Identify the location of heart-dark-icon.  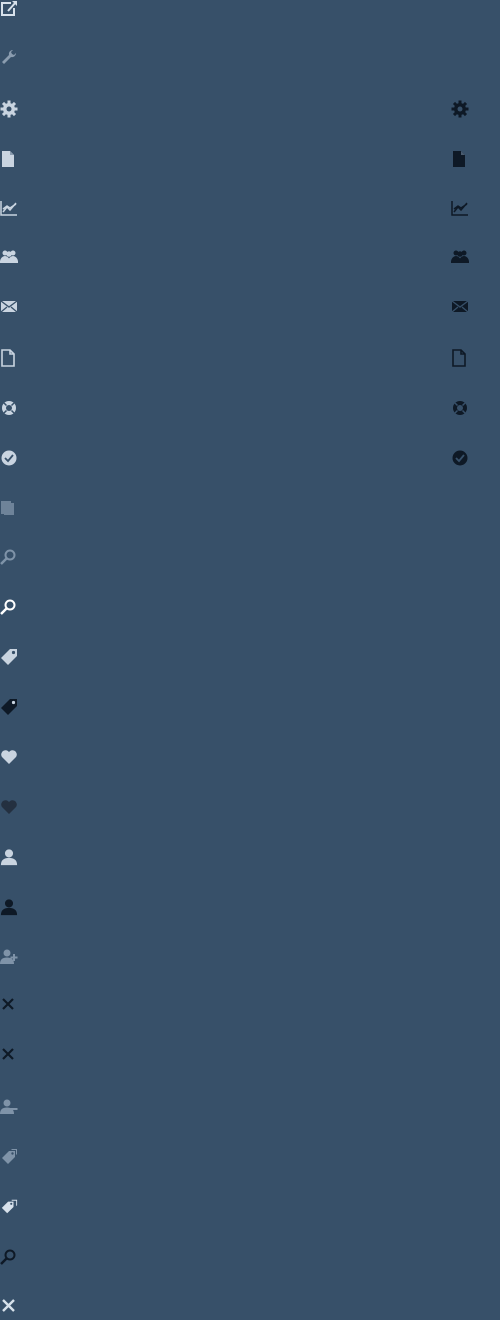
(9, 807).